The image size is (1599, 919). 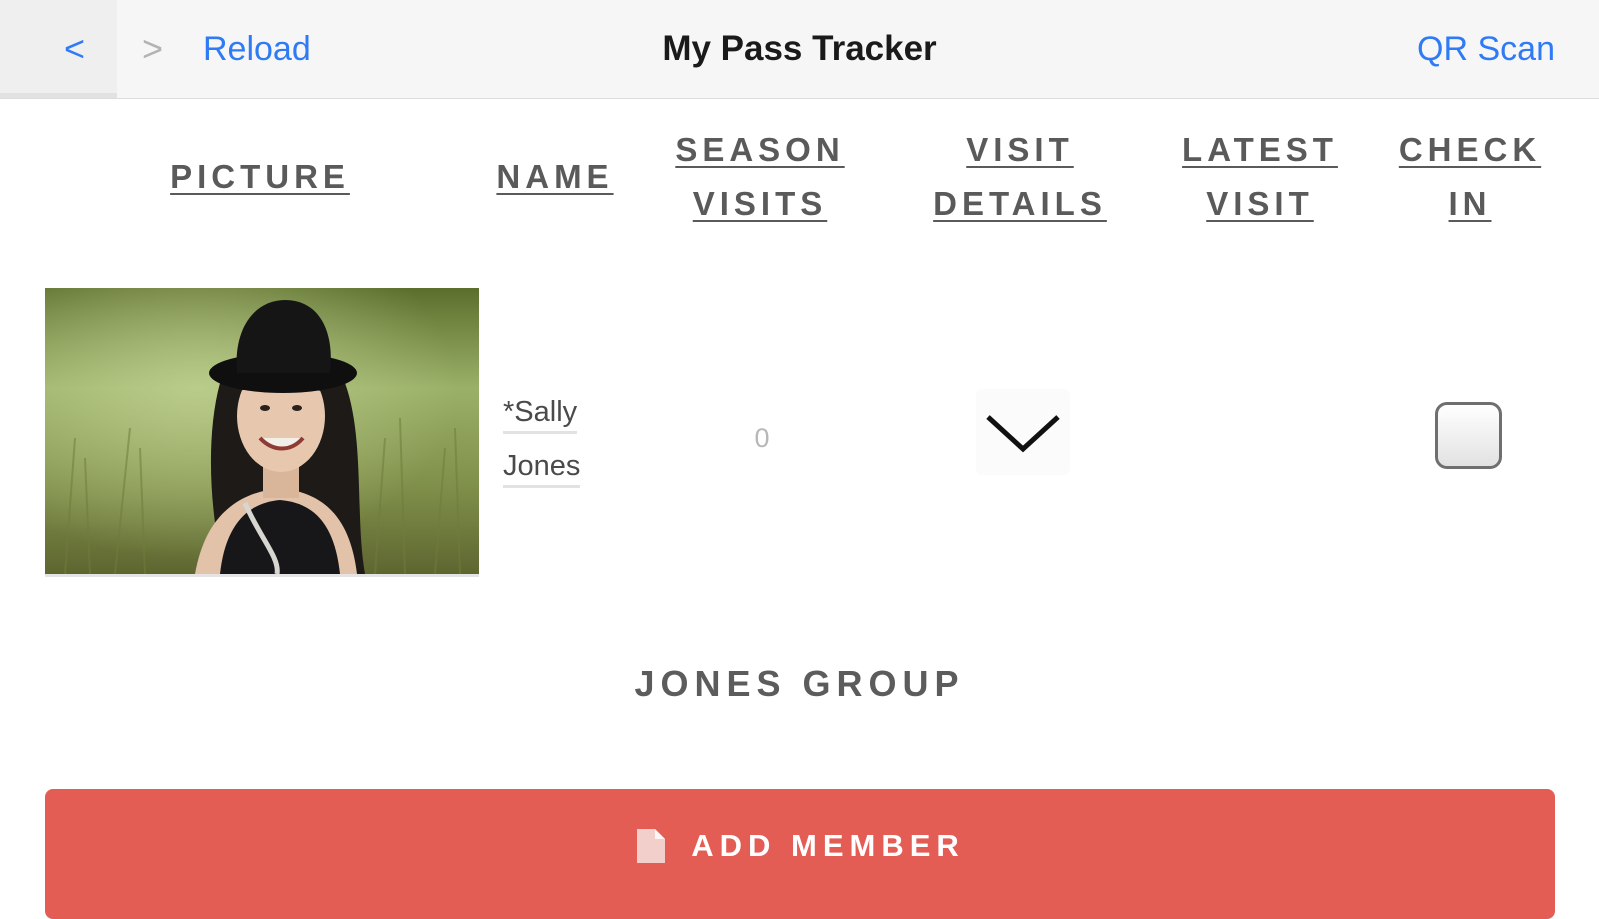 I want to click on group-title: JONES GROUP, so click(x=799, y=683).